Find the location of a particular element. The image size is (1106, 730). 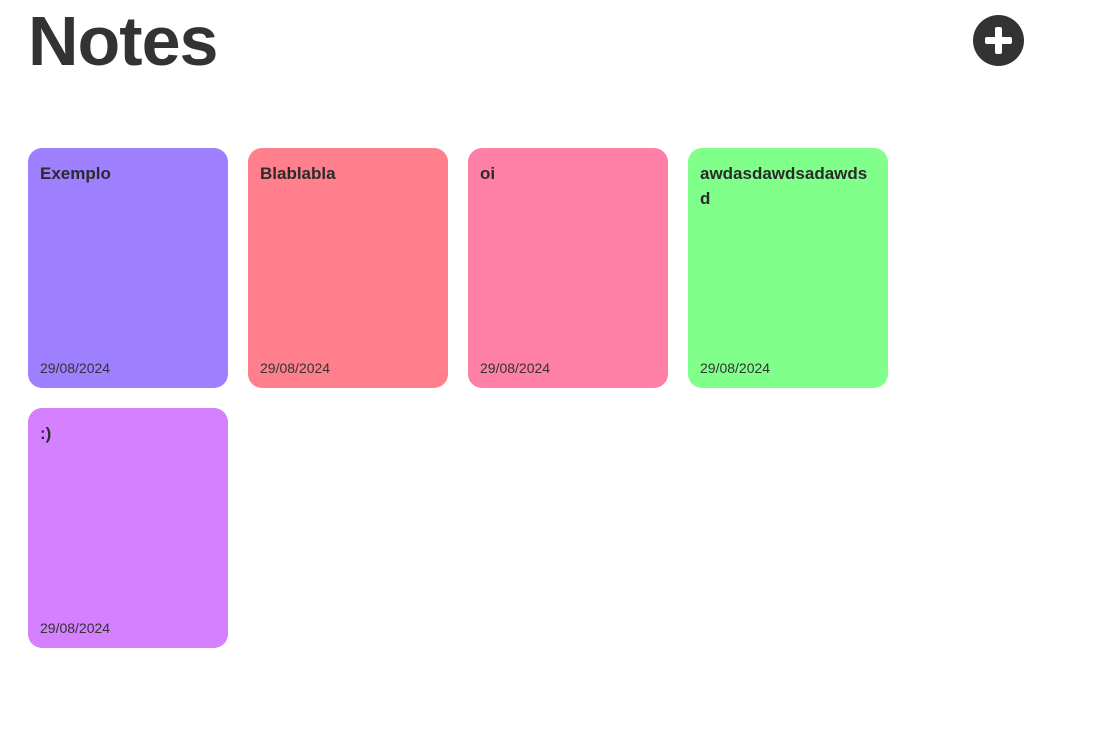

note-card: Exemplo 29/08/2024 is located at coordinates (128, 268).